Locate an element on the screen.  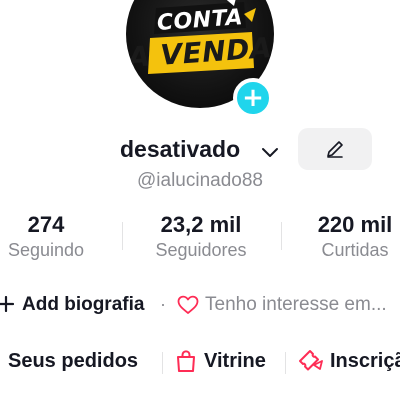
stat-value: 220 mil is located at coordinates (355, 224).